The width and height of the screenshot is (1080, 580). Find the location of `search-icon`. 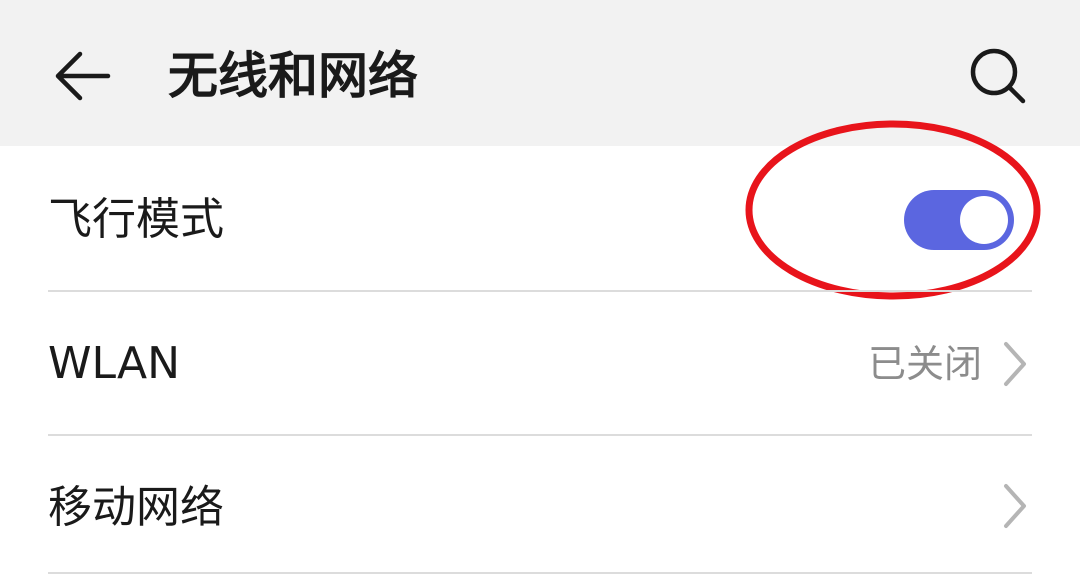

search-icon is located at coordinates (998, 76).